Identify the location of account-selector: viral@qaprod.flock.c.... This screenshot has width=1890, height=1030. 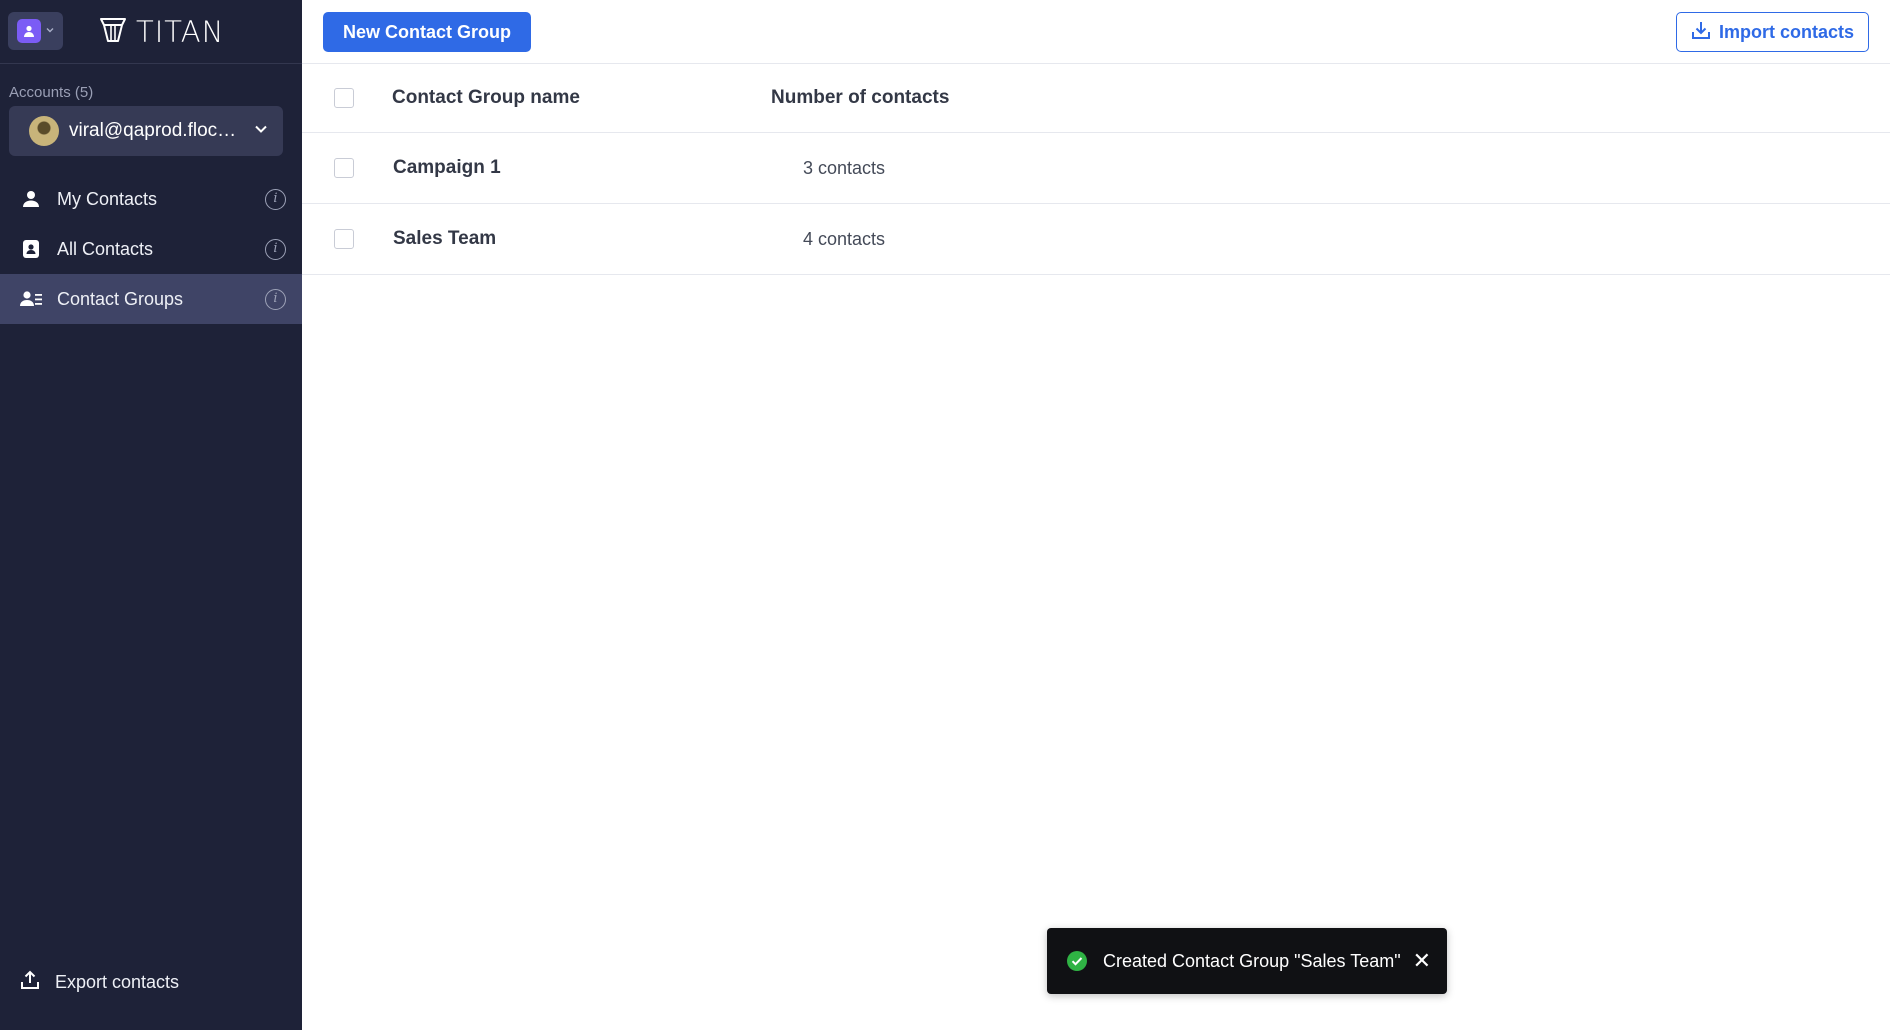
(146, 131).